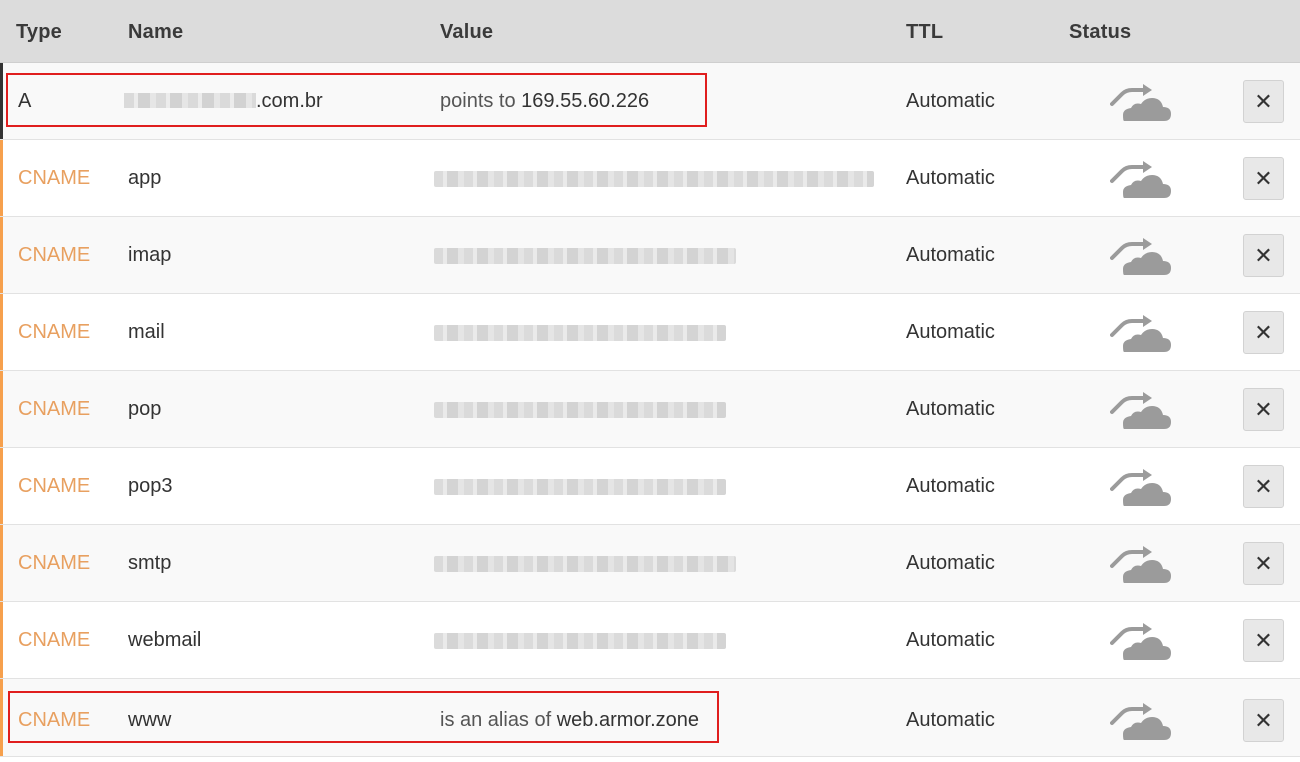 The image size is (1300, 762). I want to click on table-header: Type Name Value TTL Status, so click(650, 31).